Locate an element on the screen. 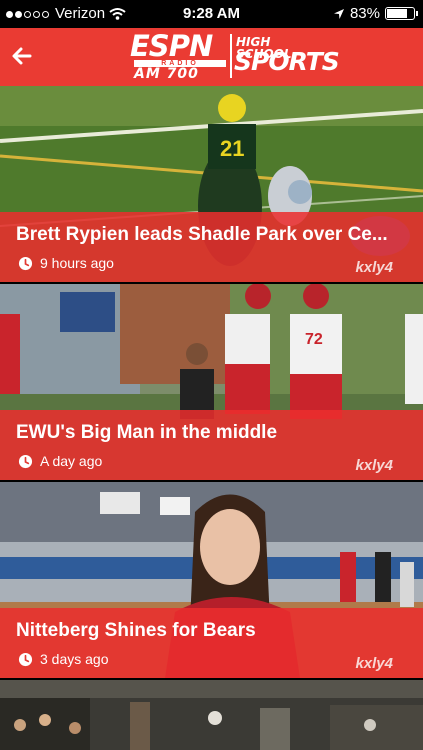  svg-text: 21 is located at coordinates (232, 148).